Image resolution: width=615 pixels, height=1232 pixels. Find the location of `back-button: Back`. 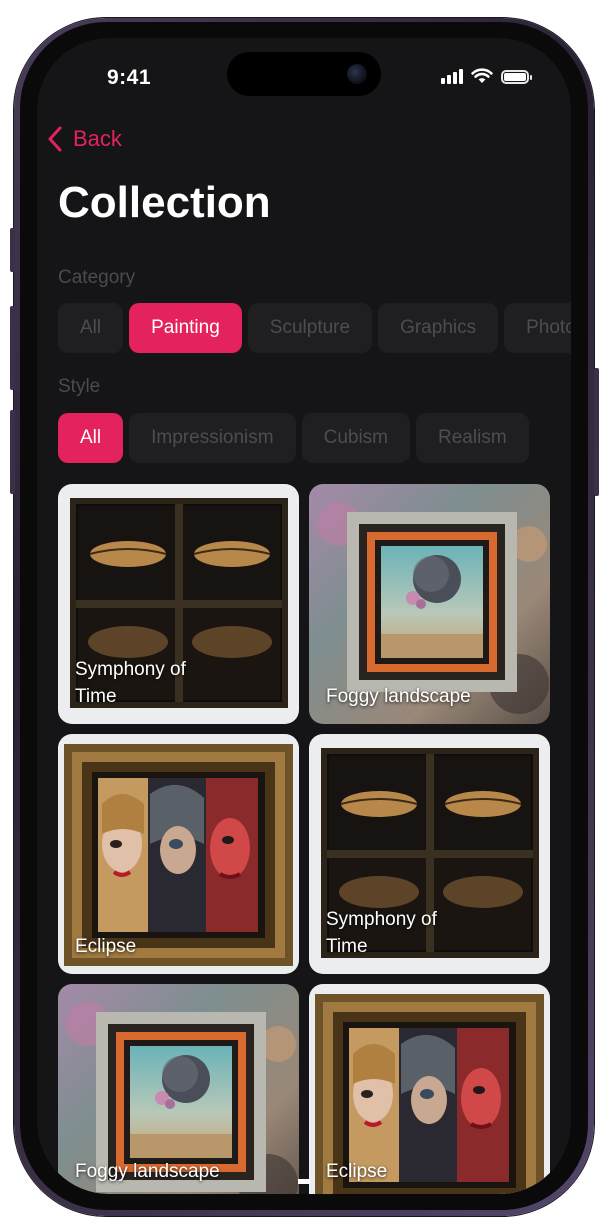

back-button: Back is located at coordinates (84, 139).